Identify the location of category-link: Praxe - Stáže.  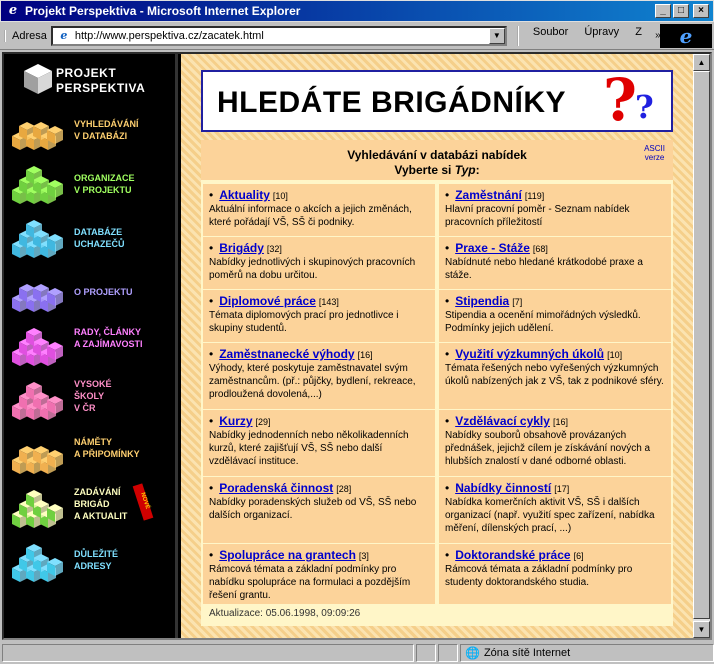
(492, 248).